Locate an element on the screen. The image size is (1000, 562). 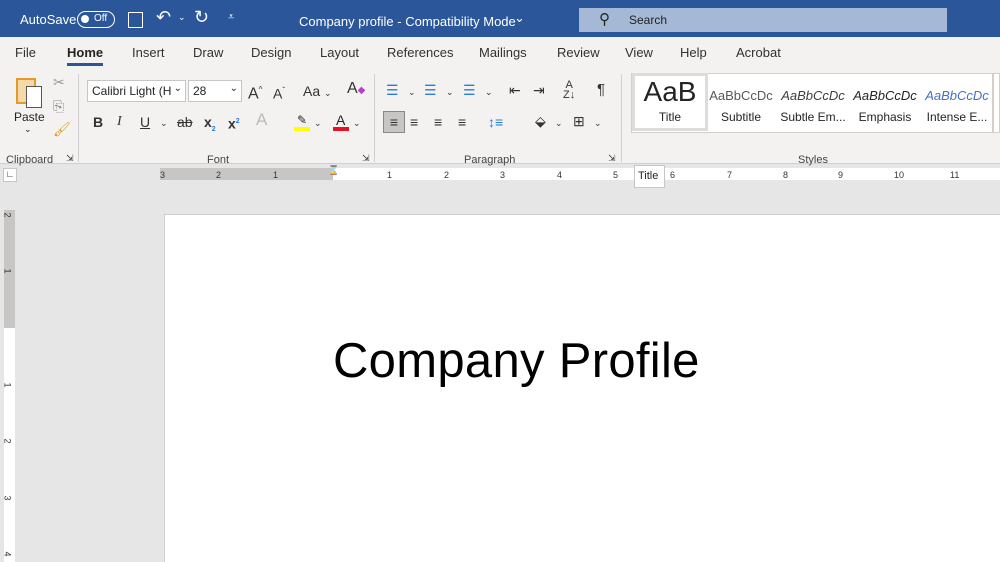
tab-selector: ∟ is located at coordinates (10, 175).